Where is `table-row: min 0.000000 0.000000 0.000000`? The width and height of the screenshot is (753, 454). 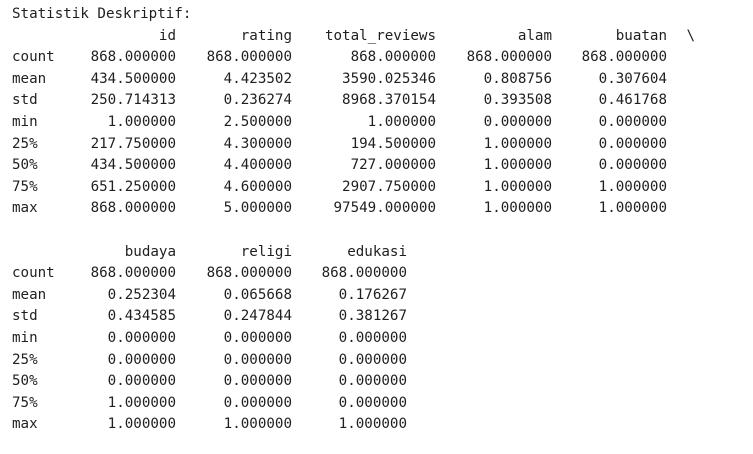
table-row: min 0.000000 0.000000 0.000000 is located at coordinates (382, 339).